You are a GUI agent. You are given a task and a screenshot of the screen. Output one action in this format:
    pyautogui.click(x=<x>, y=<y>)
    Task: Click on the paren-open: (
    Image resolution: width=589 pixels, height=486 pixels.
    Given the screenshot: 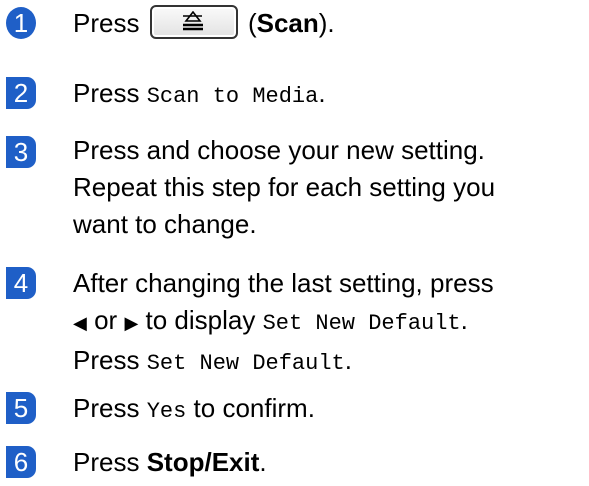 What is the action you would take?
    pyautogui.click(x=252, y=23)
    